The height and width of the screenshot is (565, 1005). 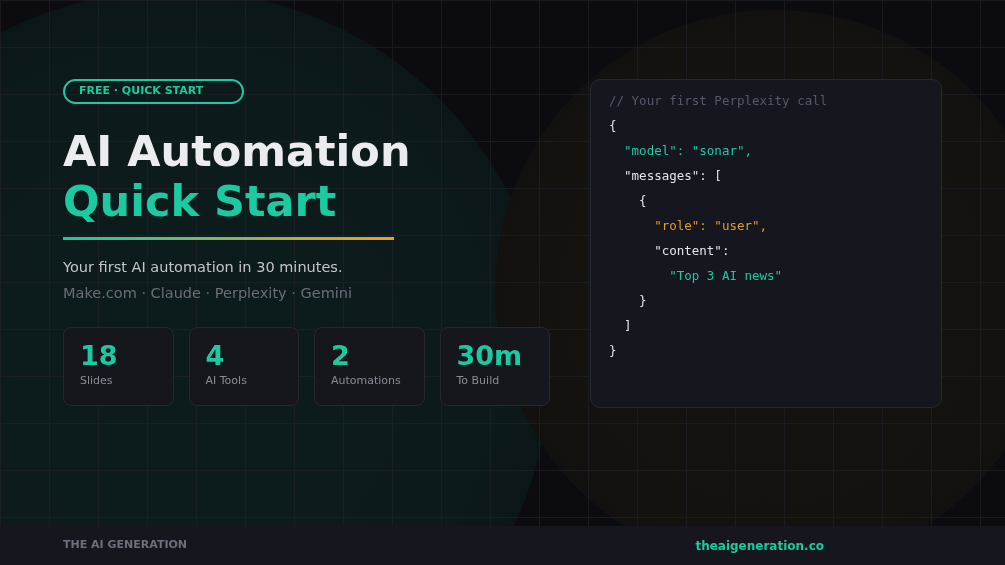 I want to click on stat-value: 2, so click(x=341, y=355).